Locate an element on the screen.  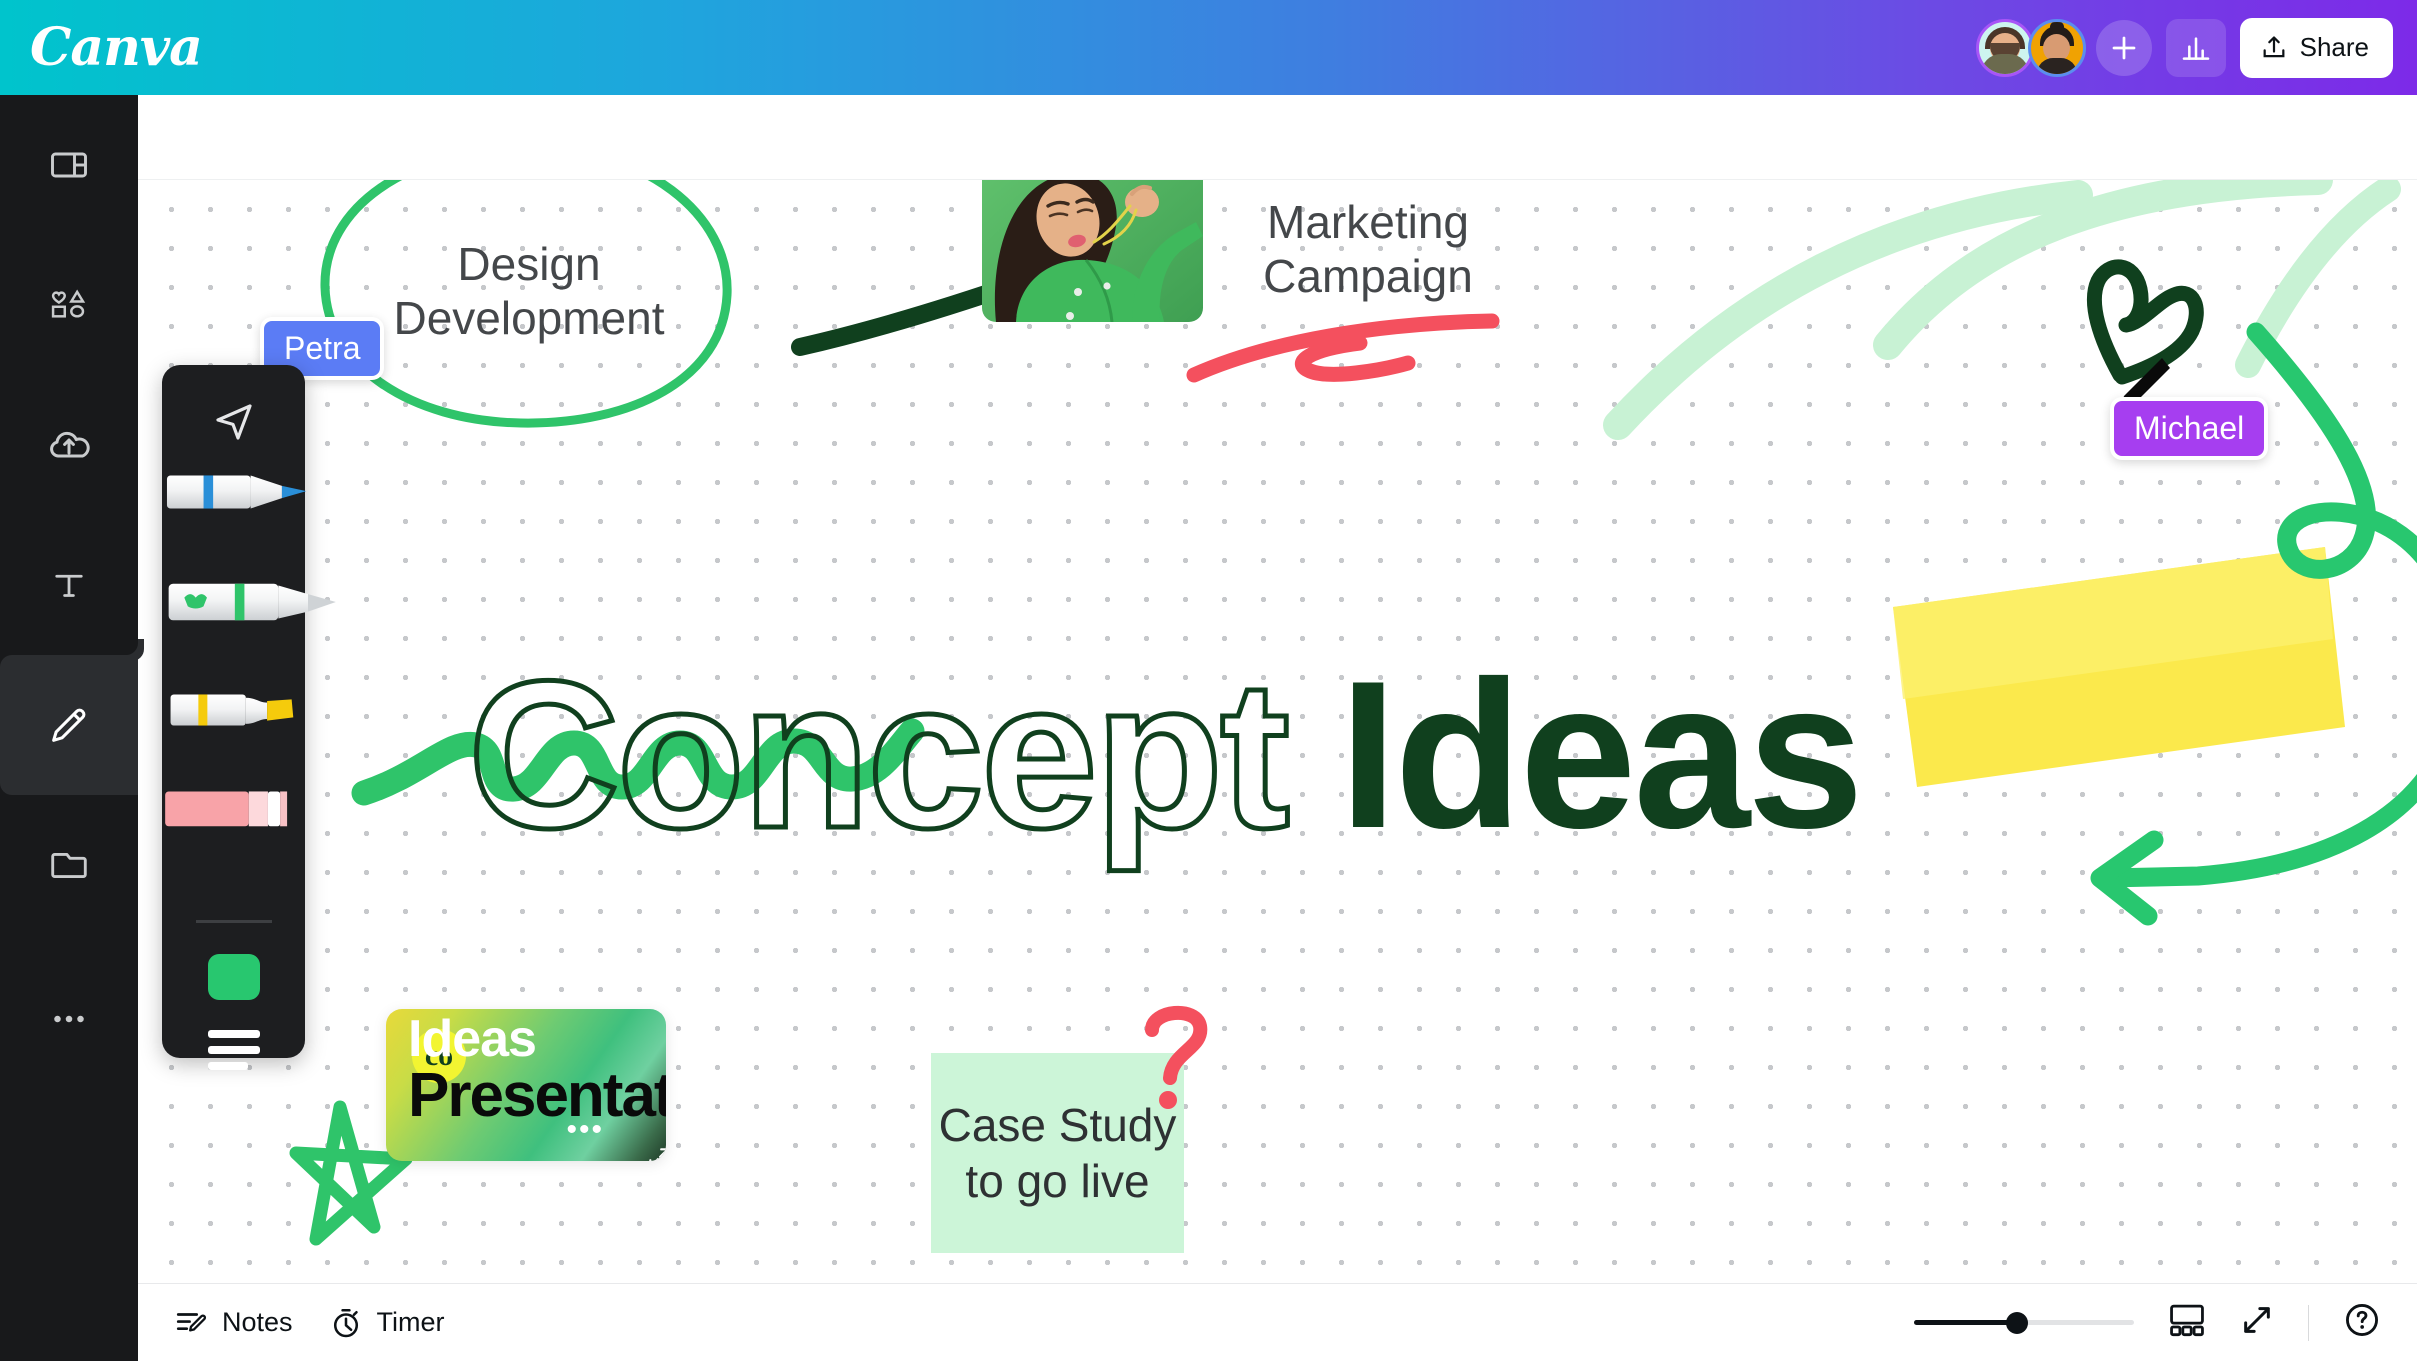
text-t-icon is located at coordinates (69, 585).